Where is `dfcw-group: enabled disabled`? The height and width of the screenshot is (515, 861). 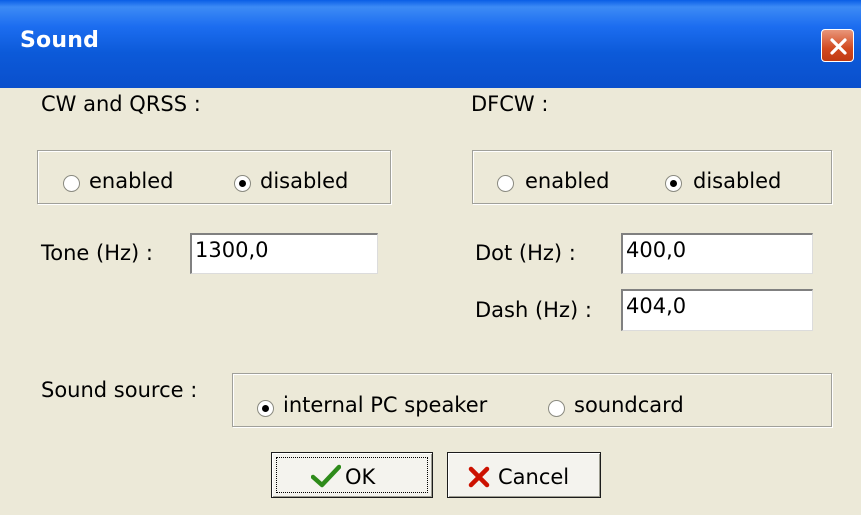
dfcw-group: enabled disabled is located at coordinates (652, 177).